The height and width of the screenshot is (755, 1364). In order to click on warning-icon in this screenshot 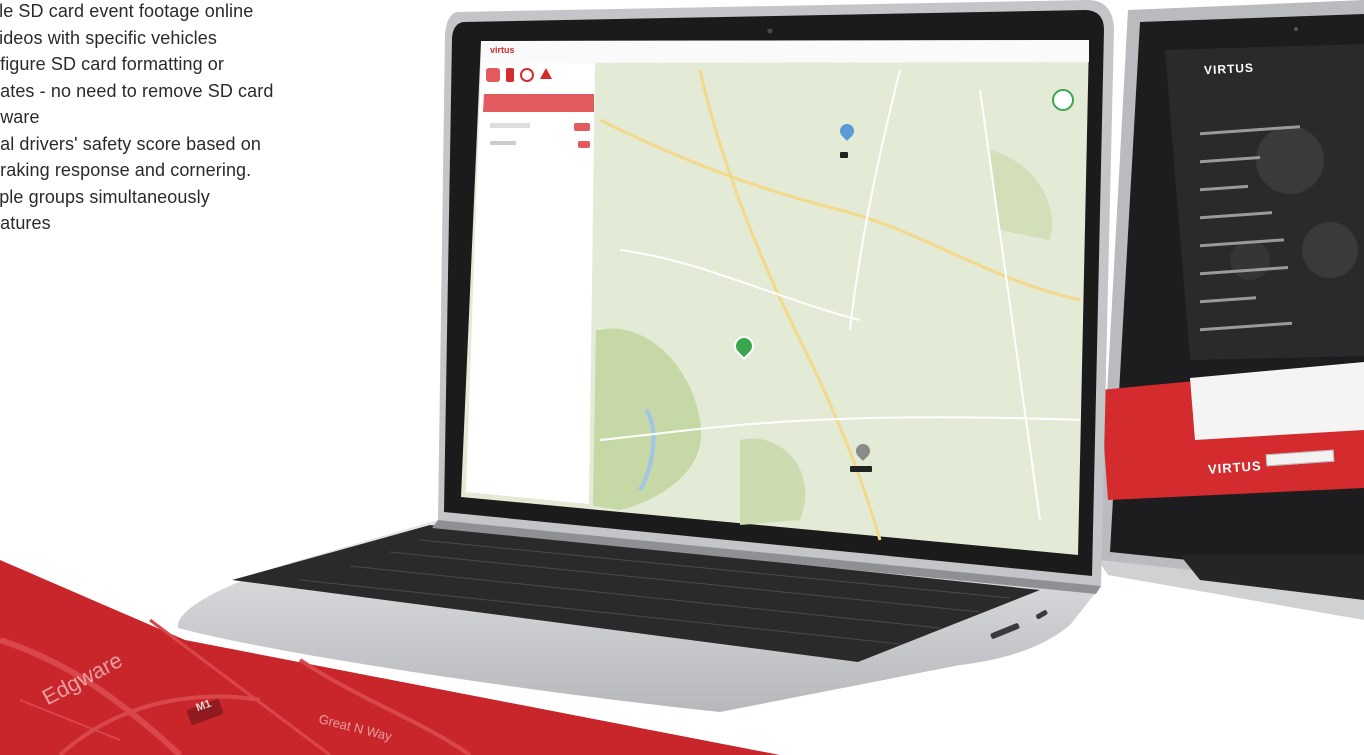, I will do `click(546, 73)`.